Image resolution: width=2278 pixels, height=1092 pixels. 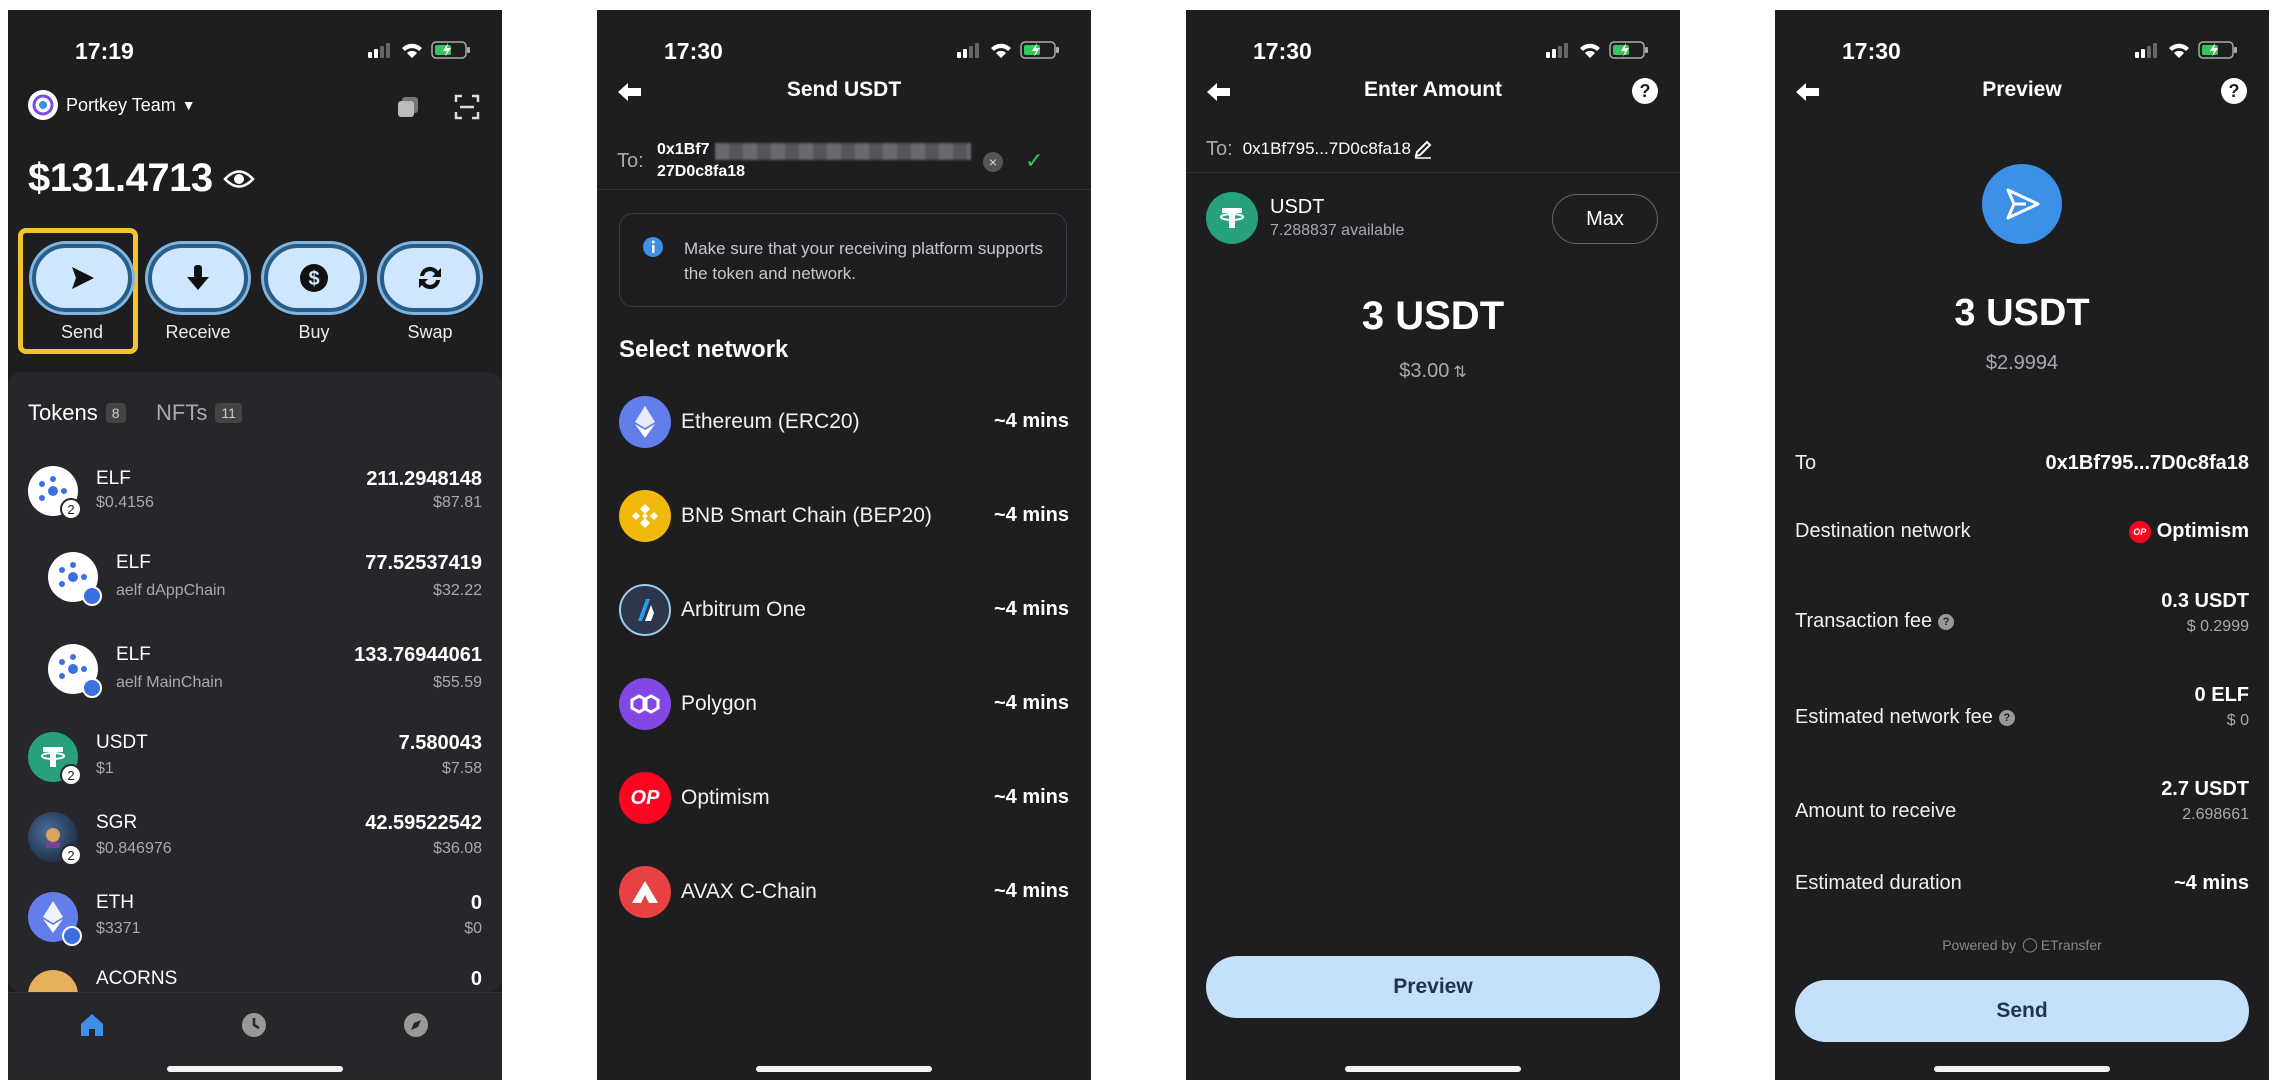 I want to click on detail-row-network-fee: Estimated network fee ? 0 ELF $ 0, so click(x=2022, y=716).